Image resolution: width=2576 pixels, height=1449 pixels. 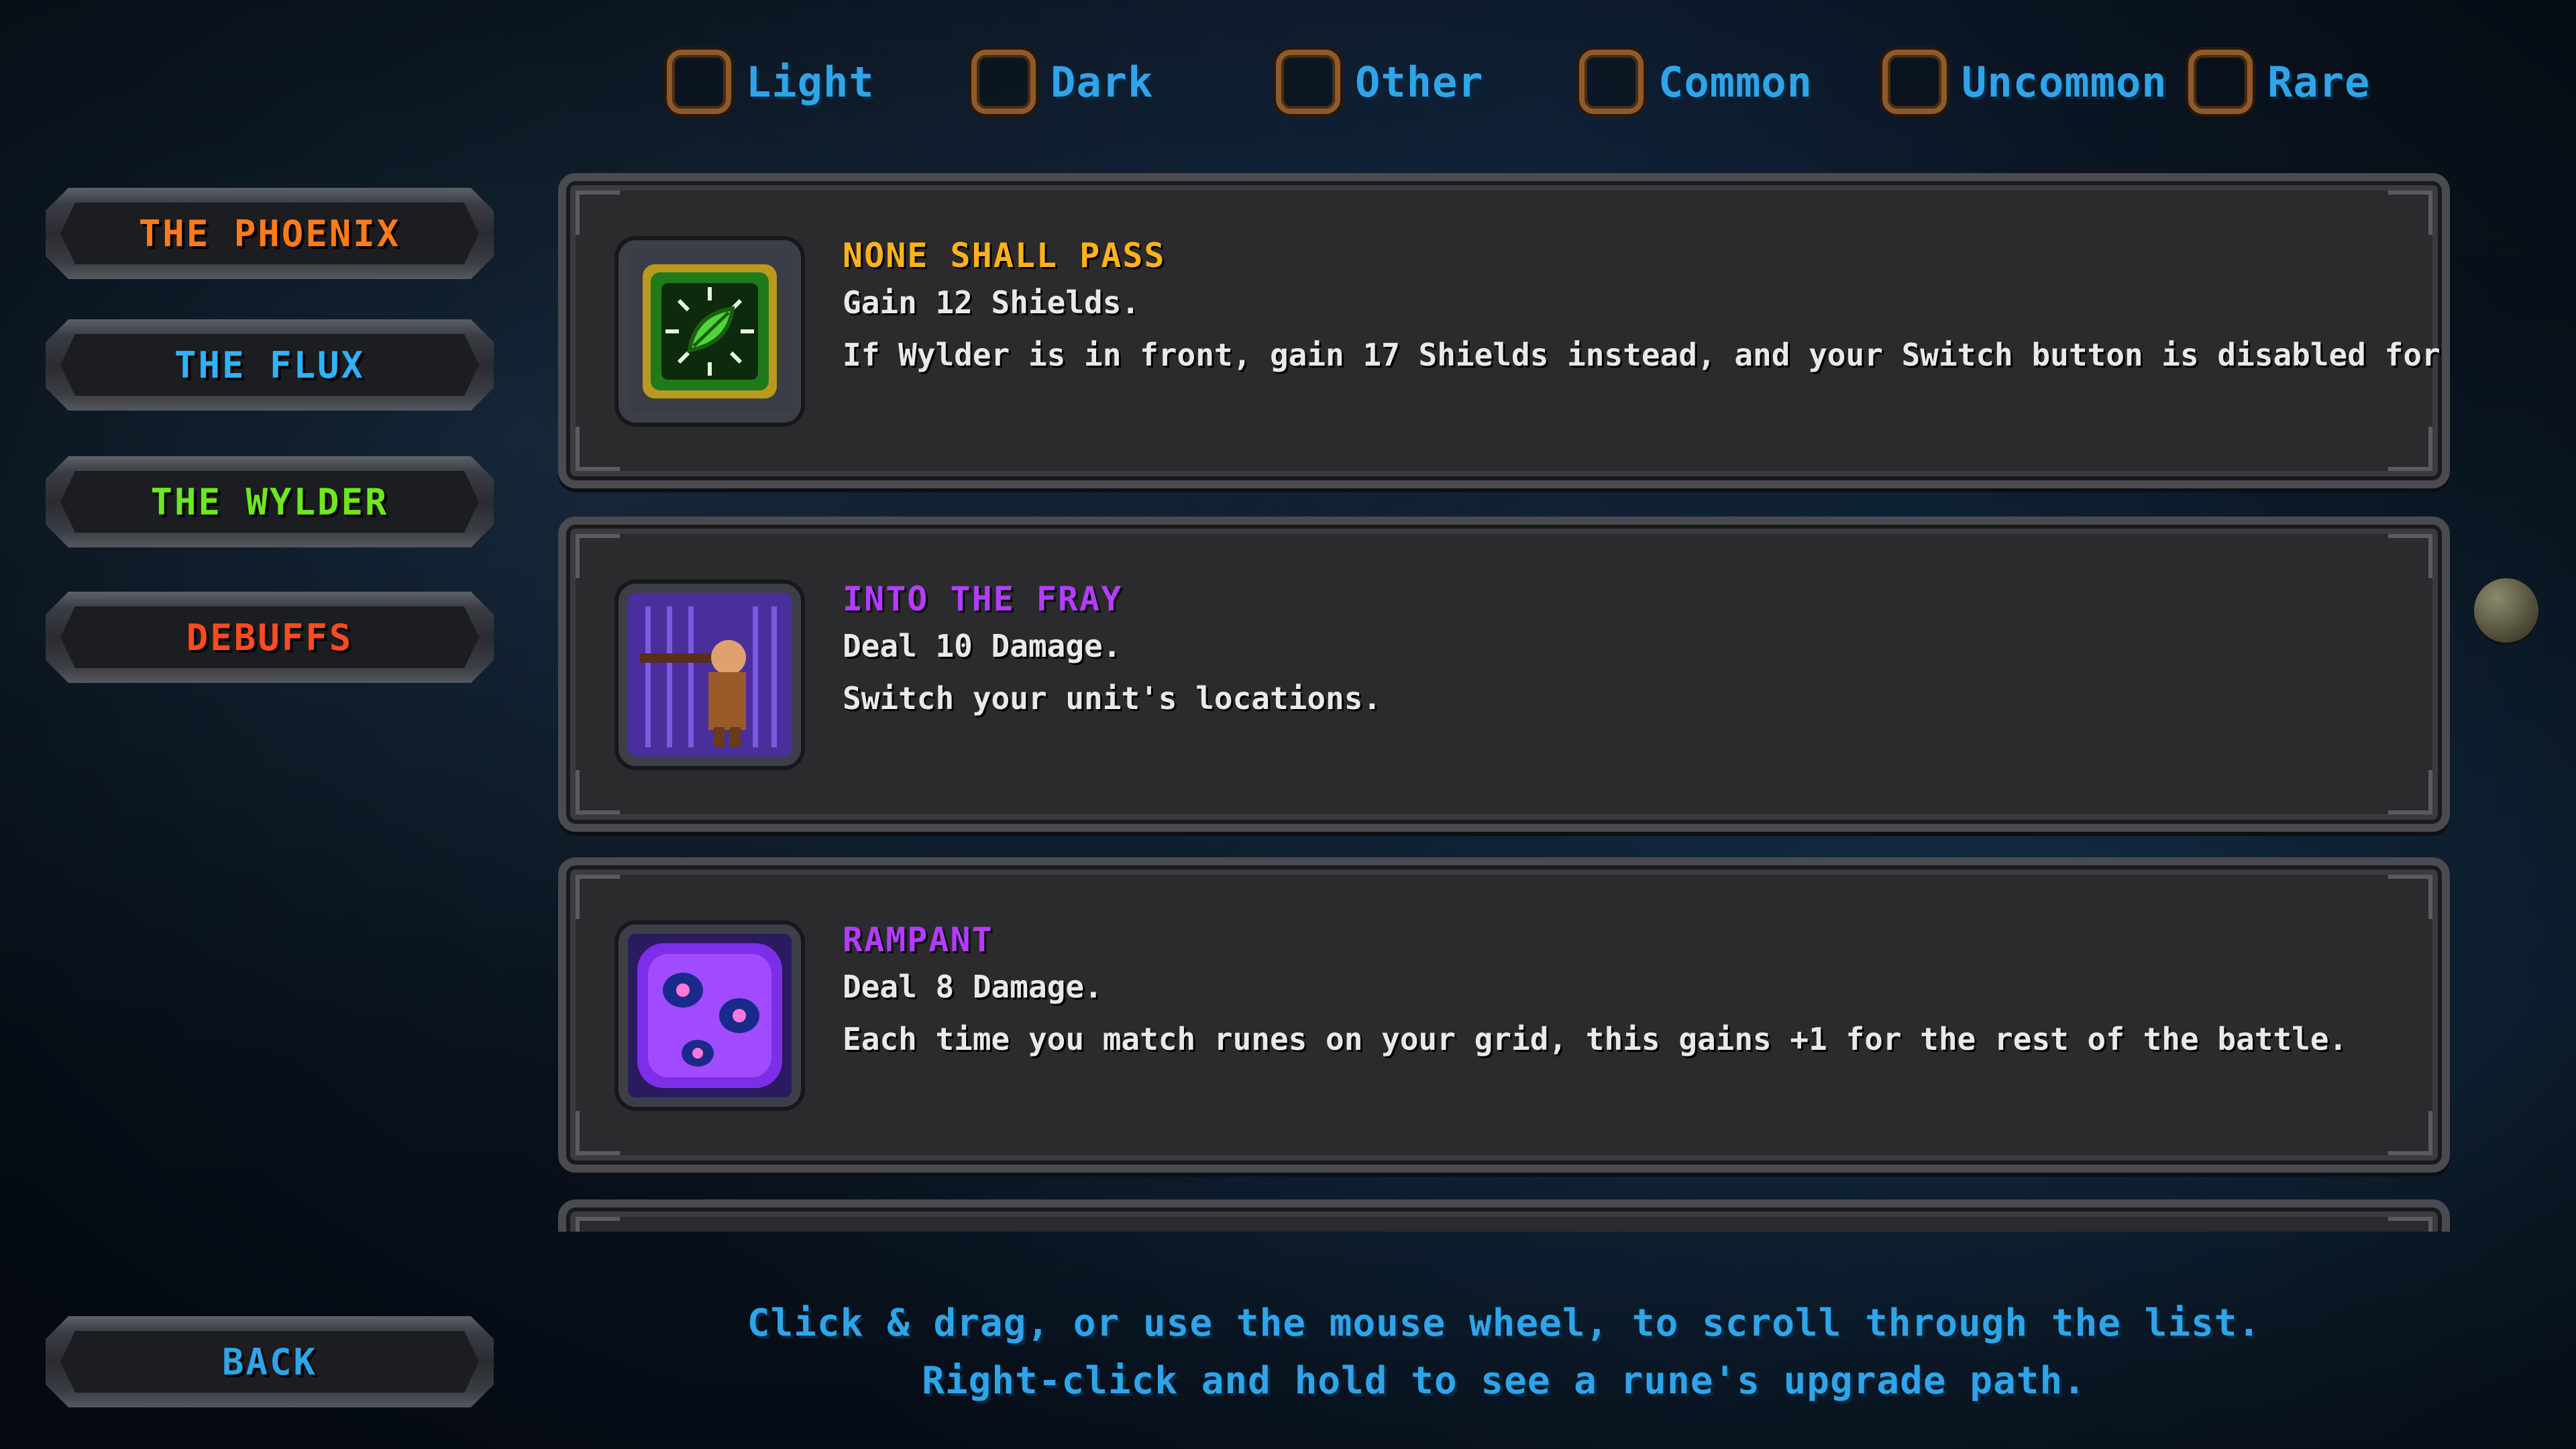 I want to click on warrior-charge-rune-icon, so click(x=710, y=675).